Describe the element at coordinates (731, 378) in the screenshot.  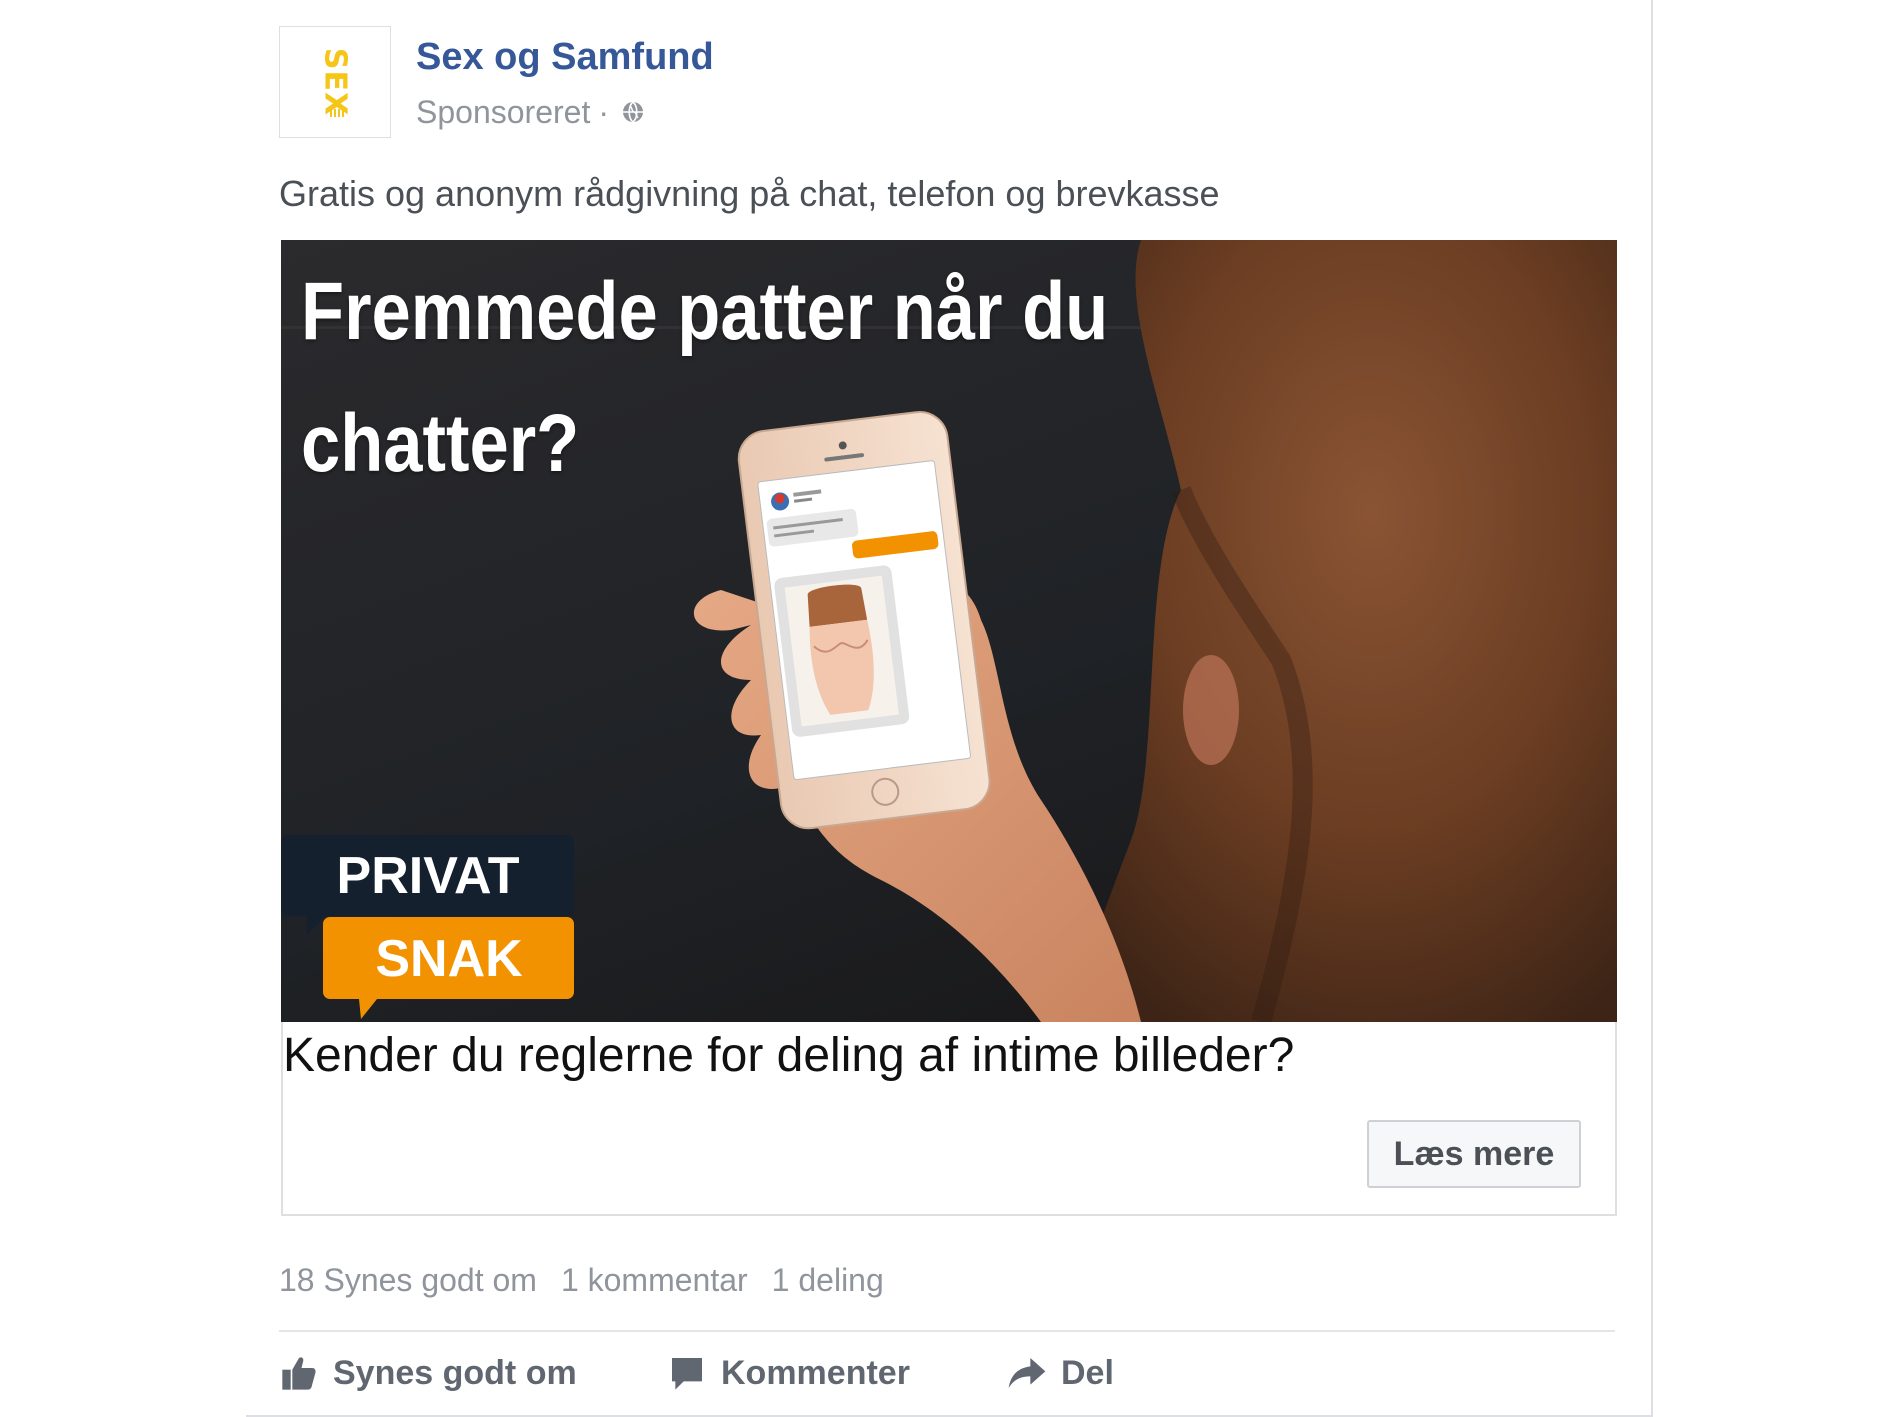
I see `ad-headline: Fremmede patter når du chatter?` at that location.